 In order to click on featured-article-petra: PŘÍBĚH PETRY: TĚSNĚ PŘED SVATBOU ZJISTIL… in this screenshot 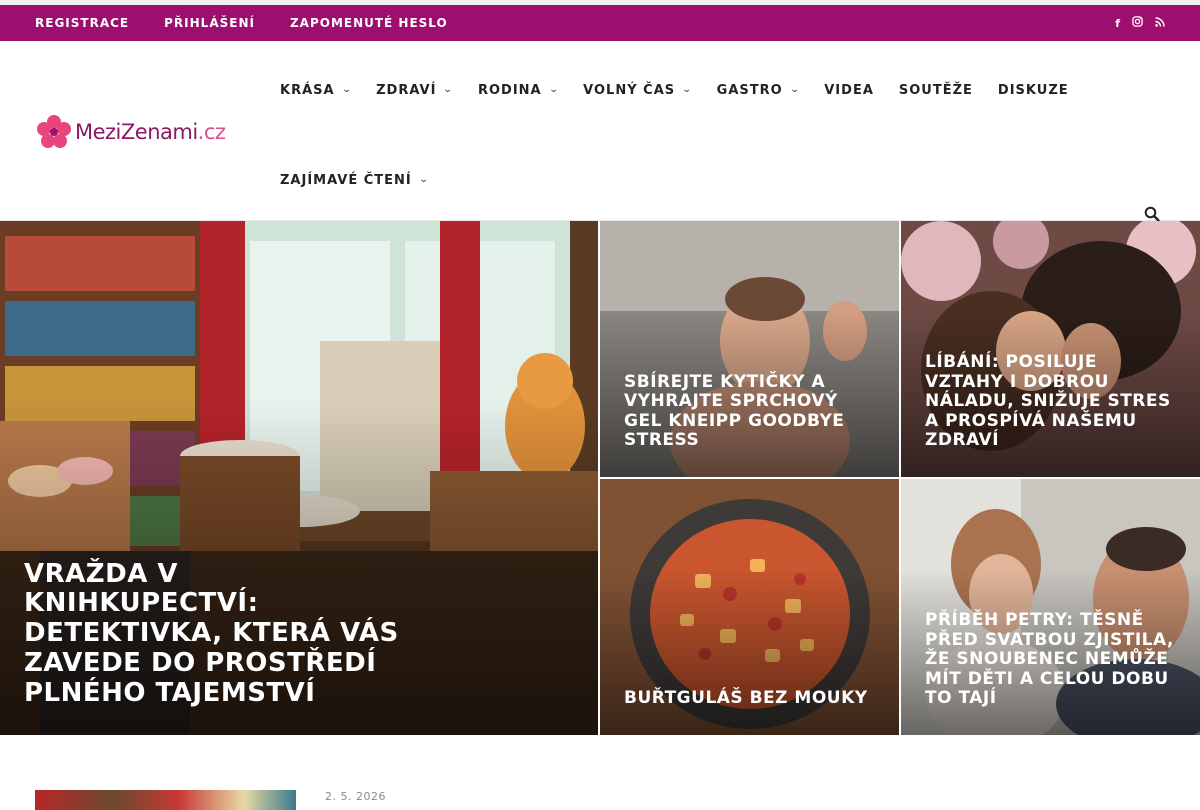, I will do `click(1050, 607)`.